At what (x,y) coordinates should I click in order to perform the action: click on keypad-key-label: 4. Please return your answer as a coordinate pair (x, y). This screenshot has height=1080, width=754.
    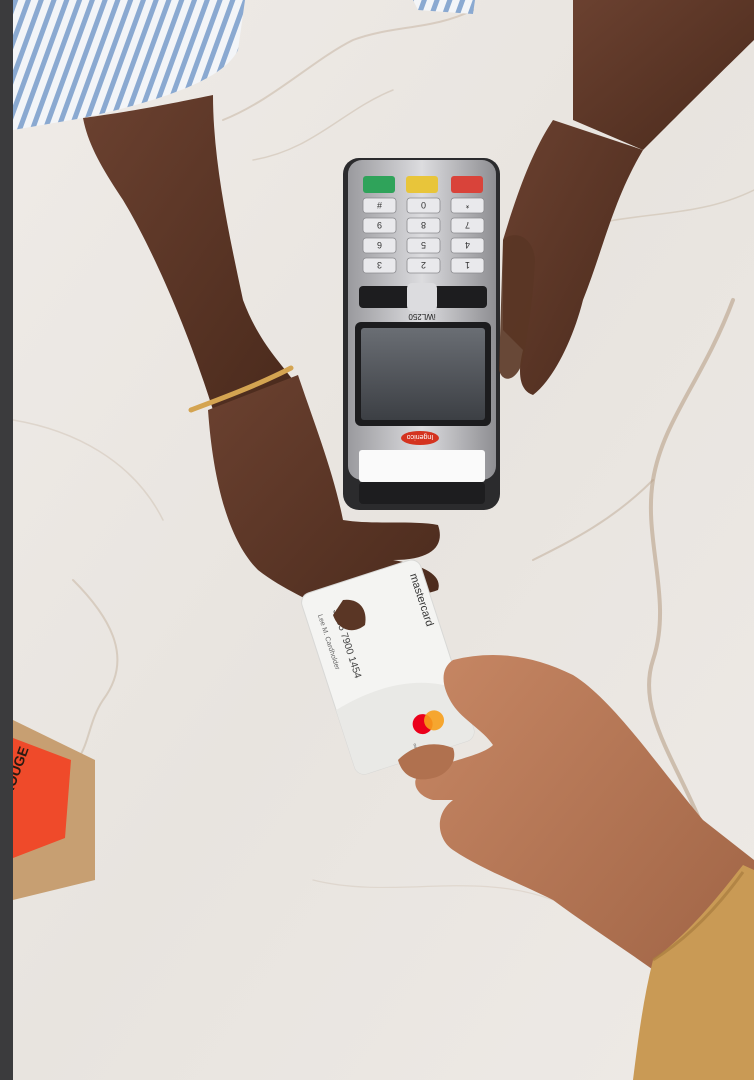
    Looking at the image, I should click on (467, 245).